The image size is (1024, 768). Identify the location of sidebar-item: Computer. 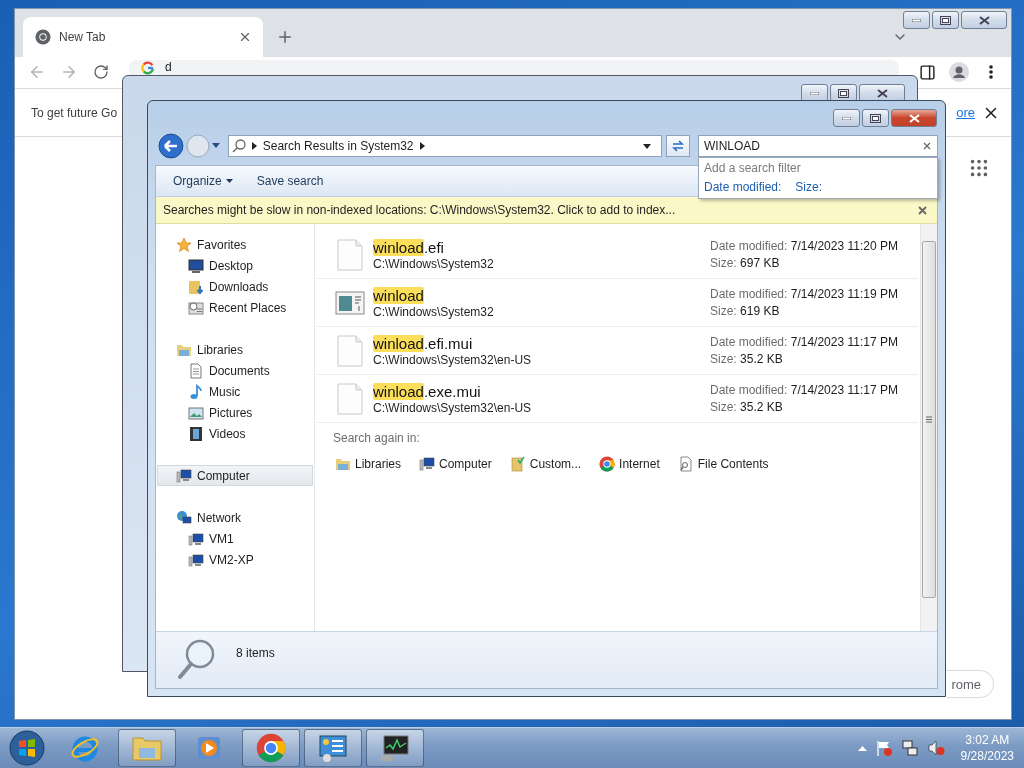
(235, 475).